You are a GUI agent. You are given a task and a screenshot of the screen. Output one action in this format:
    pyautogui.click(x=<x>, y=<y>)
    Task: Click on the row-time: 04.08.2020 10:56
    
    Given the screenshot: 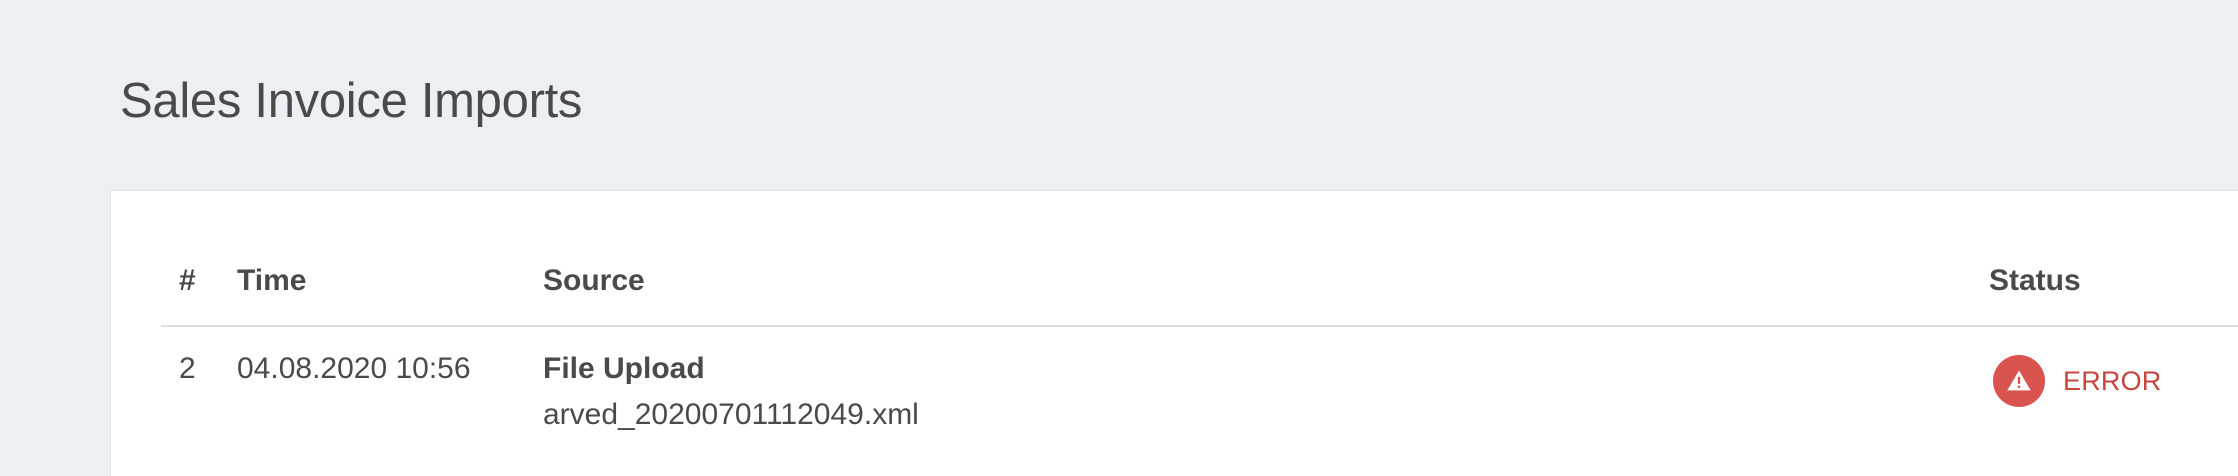 What is the action you would take?
    pyautogui.click(x=354, y=368)
    